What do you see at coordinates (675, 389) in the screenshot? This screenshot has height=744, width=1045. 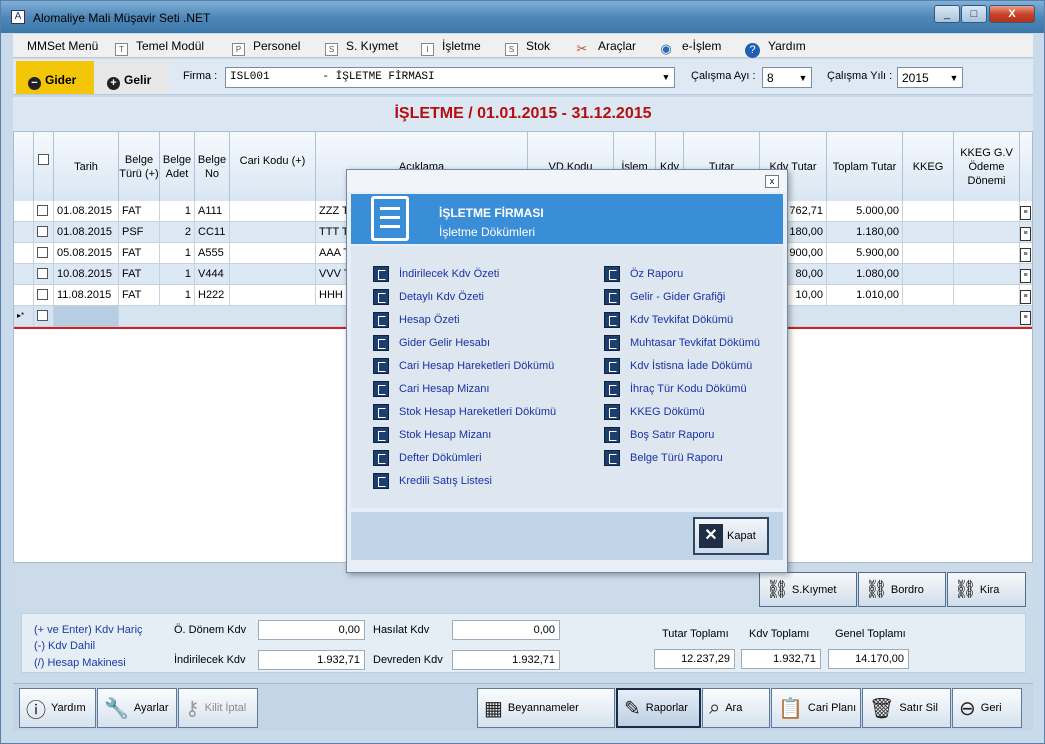 I see `report-ihrac-tur: İhraç Tür Kodu Dökümü` at bounding box center [675, 389].